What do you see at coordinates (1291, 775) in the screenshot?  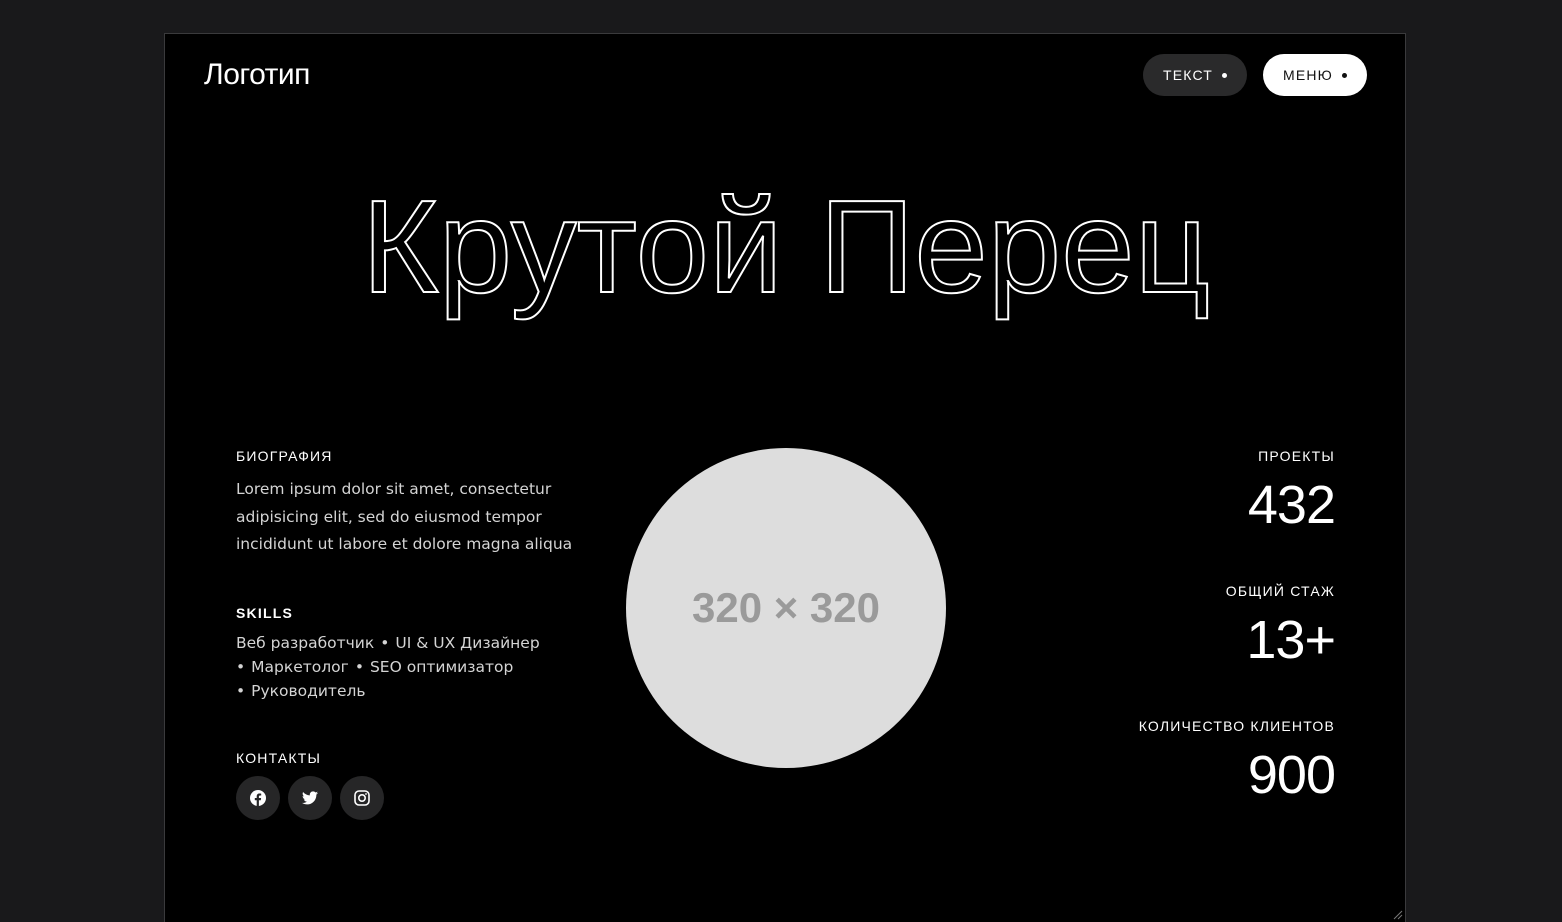 I see `stat-value-clients: 900` at bounding box center [1291, 775].